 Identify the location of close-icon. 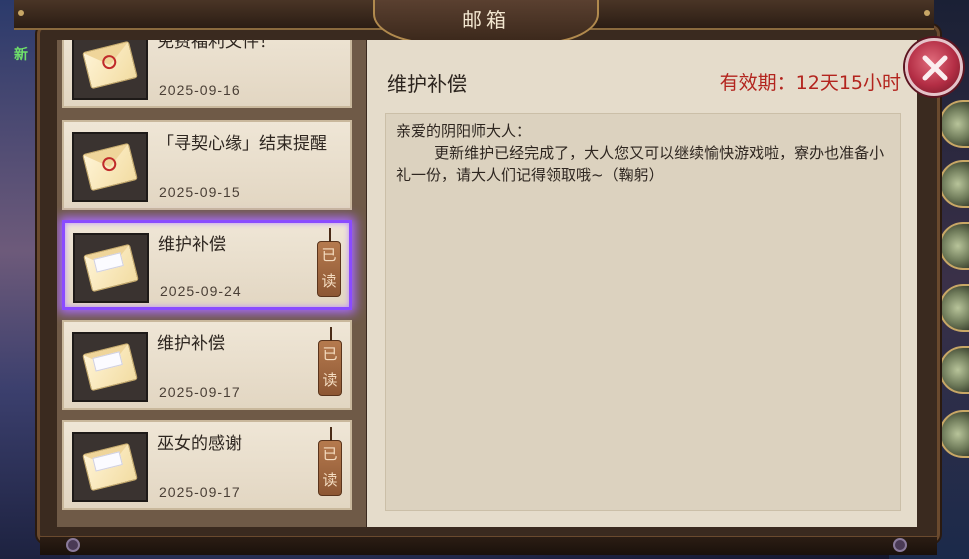
(935, 68).